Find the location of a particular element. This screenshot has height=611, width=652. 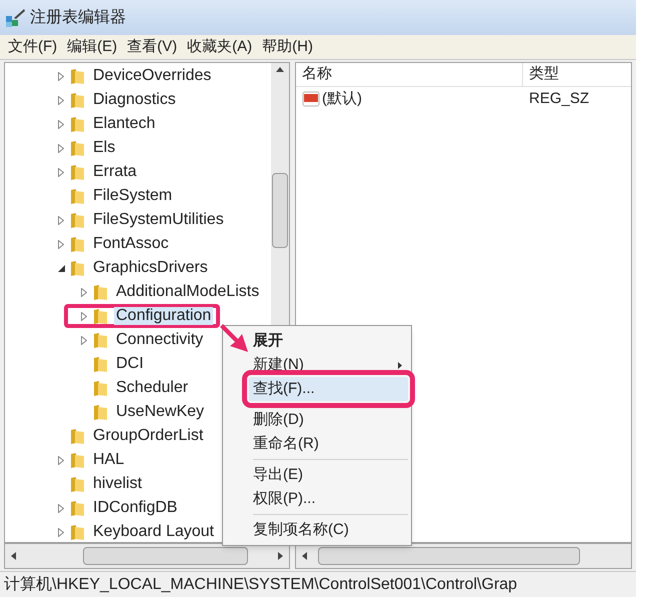

tree-item: Errata is located at coordinates (115, 172).